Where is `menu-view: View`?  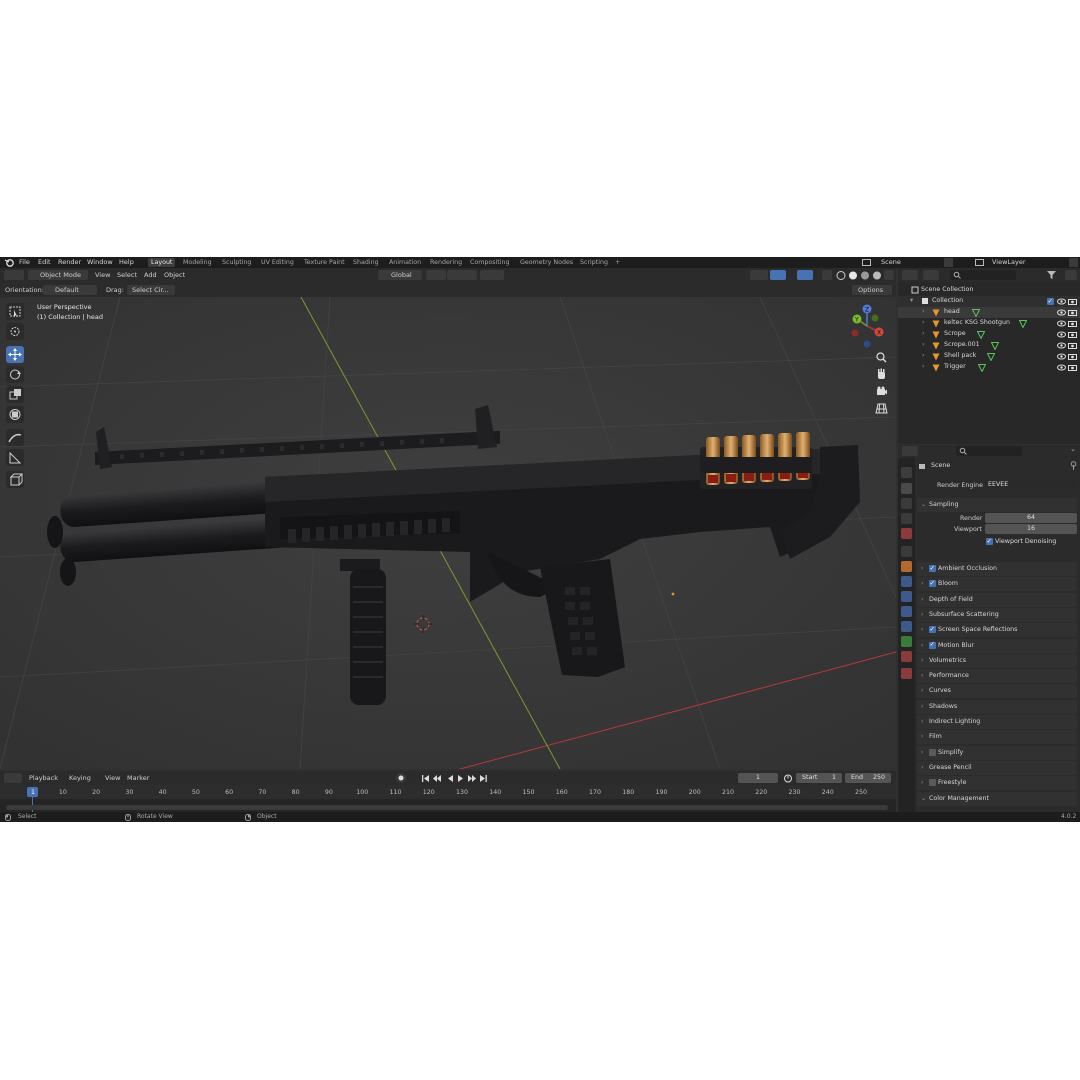 menu-view: View is located at coordinates (102, 275).